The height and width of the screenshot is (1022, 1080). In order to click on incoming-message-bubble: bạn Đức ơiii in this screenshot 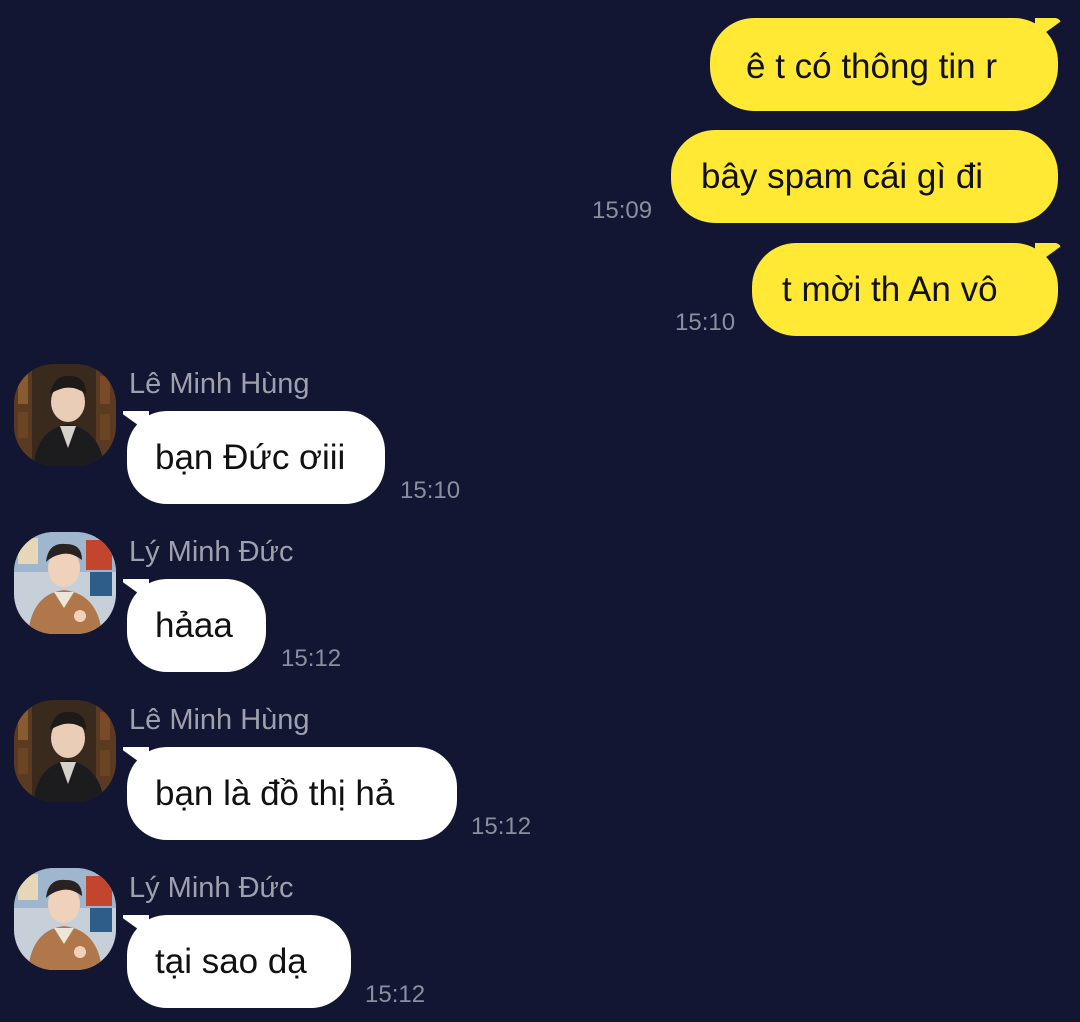, I will do `click(254, 457)`.